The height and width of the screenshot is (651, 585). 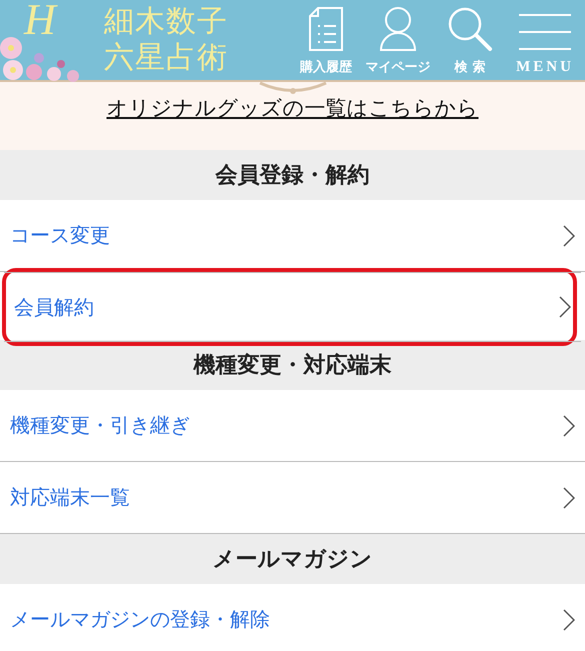 What do you see at coordinates (292, 426) in the screenshot?
I see `list-item: 機種変更・引き継ぎ` at bounding box center [292, 426].